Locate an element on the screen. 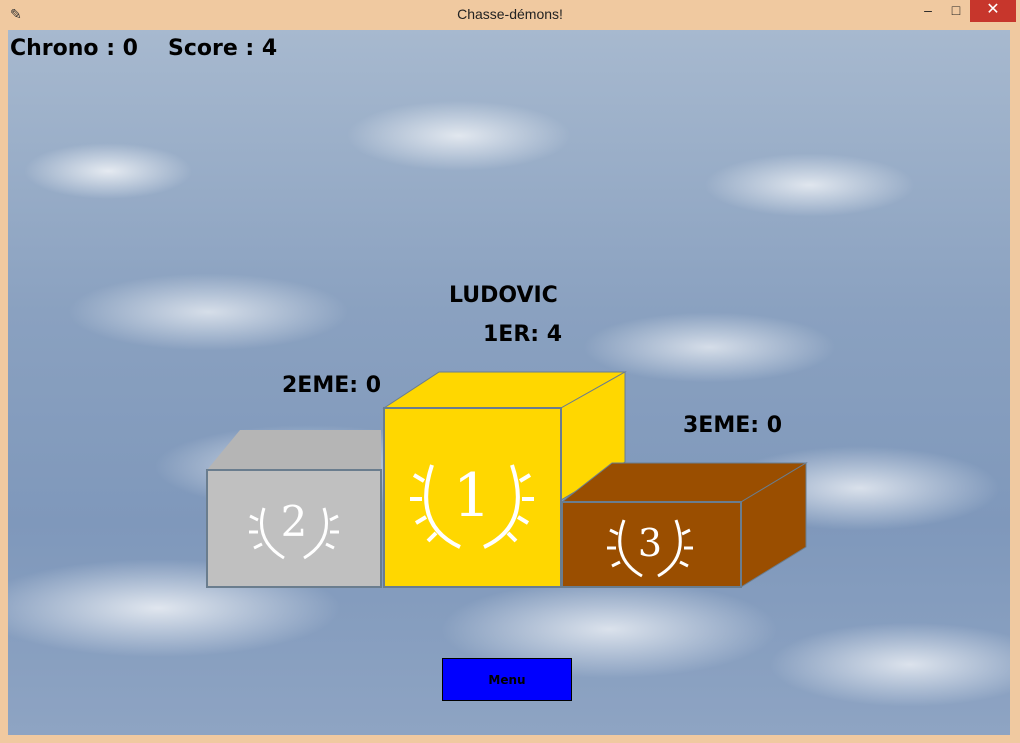 This screenshot has height=743, width=1020. rank-second: 2 is located at coordinates (294, 521).